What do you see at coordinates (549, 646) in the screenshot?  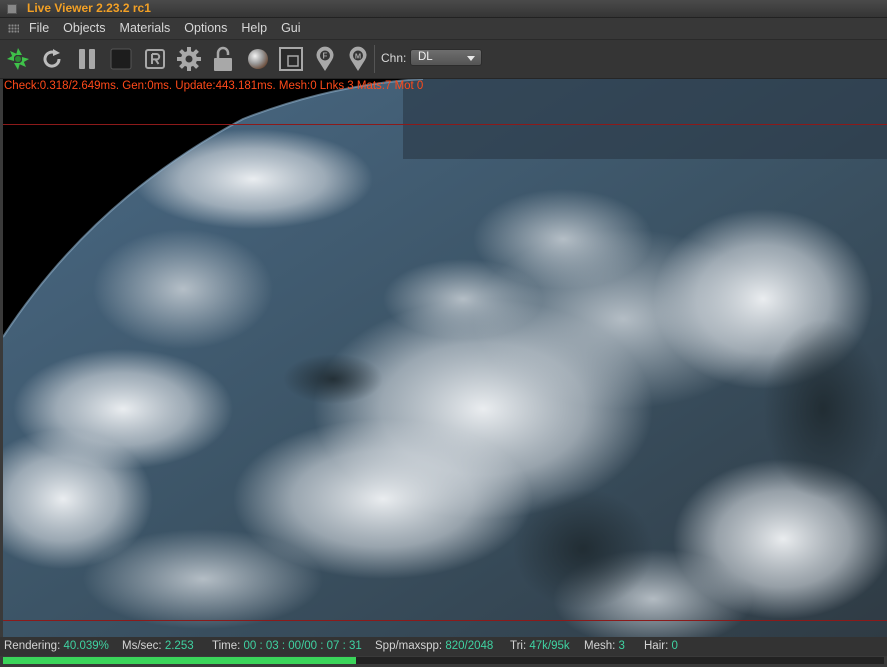 I see `tri-value: 47k/95k` at bounding box center [549, 646].